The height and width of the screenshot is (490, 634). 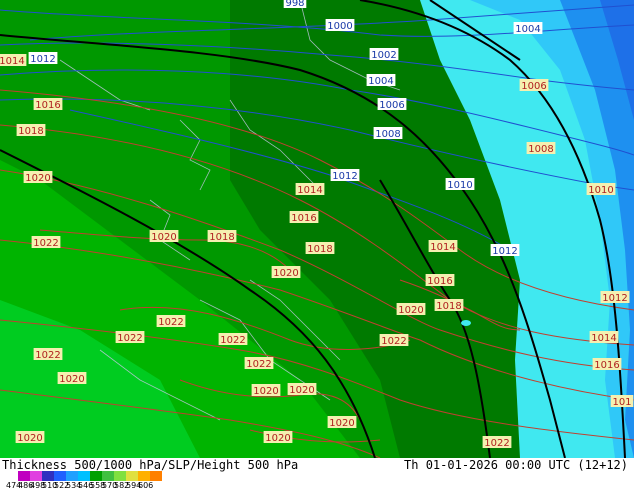 What do you see at coordinates (86, 485) in the screenshot?
I see `scale-tick-label: 546` at bounding box center [86, 485].